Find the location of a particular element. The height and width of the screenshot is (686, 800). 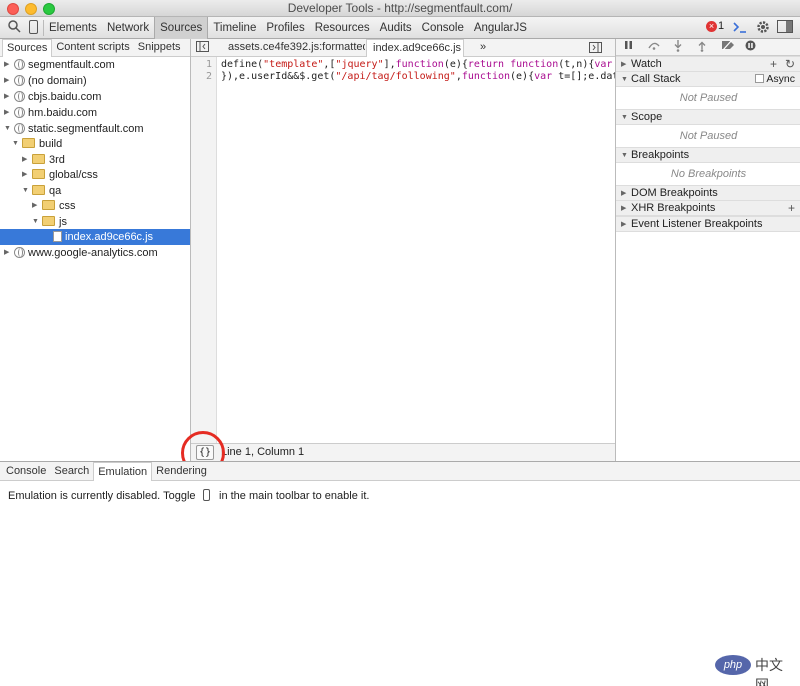

deactivate-breakpoints-icon is located at coordinates (728, 46).